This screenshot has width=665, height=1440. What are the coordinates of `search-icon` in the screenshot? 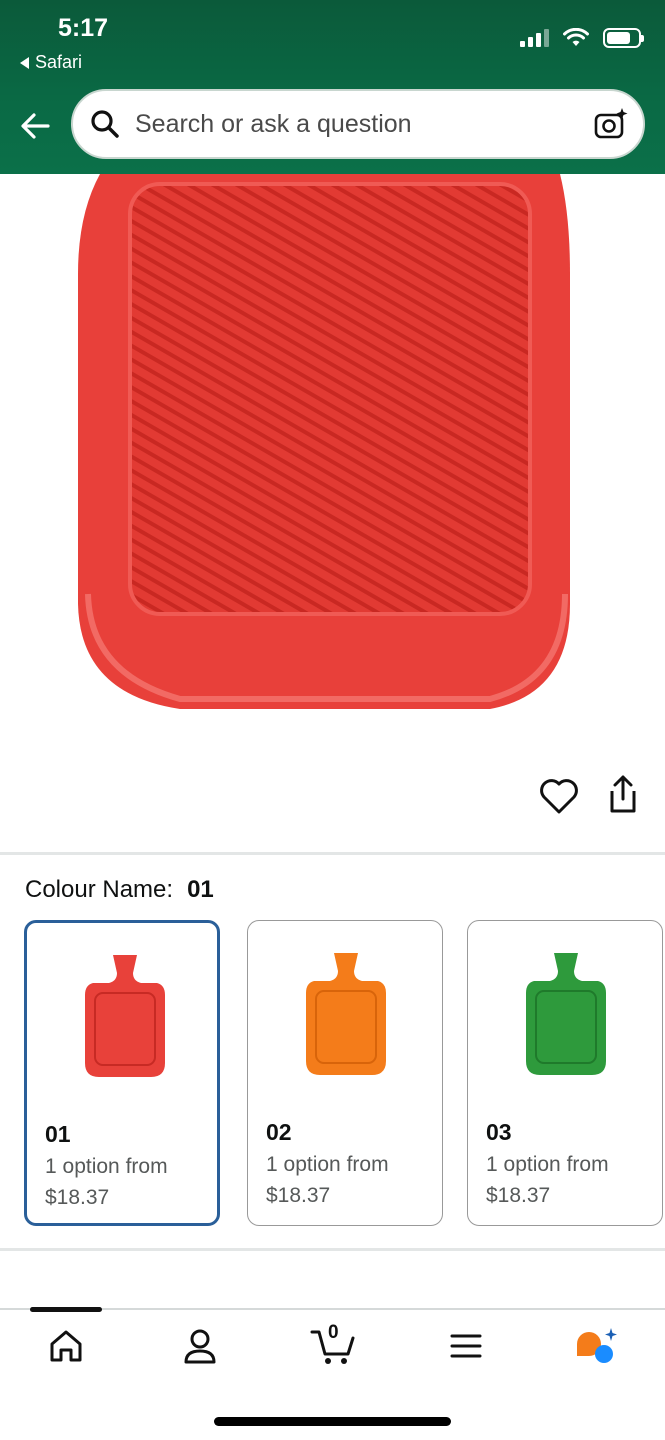 It's located at (105, 124).